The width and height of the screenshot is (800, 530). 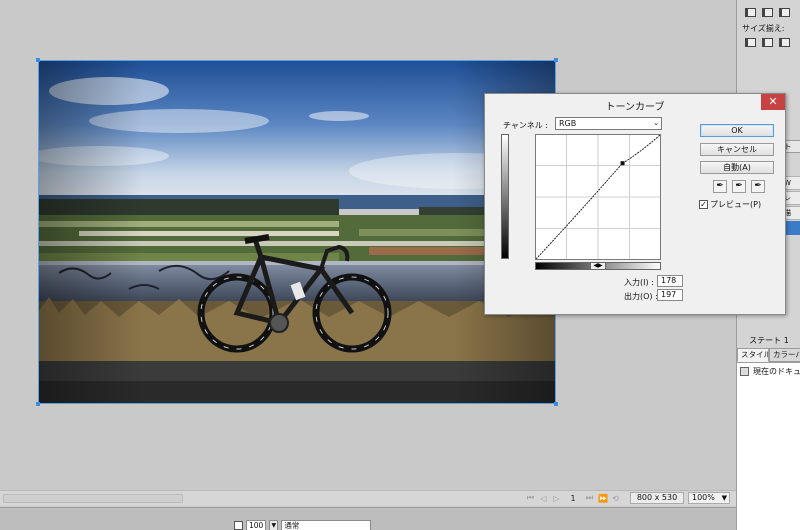 I want to click on channel-label: チャンネル :, so click(x=525, y=125).